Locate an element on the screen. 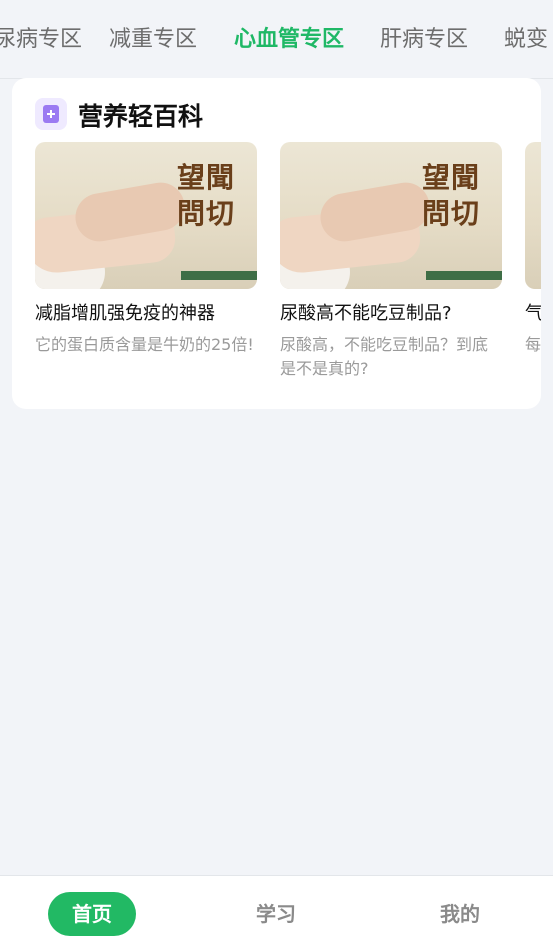 This screenshot has width=553, height=951. tab-transformation: 蜕变 is located at coordinates (526, 40).